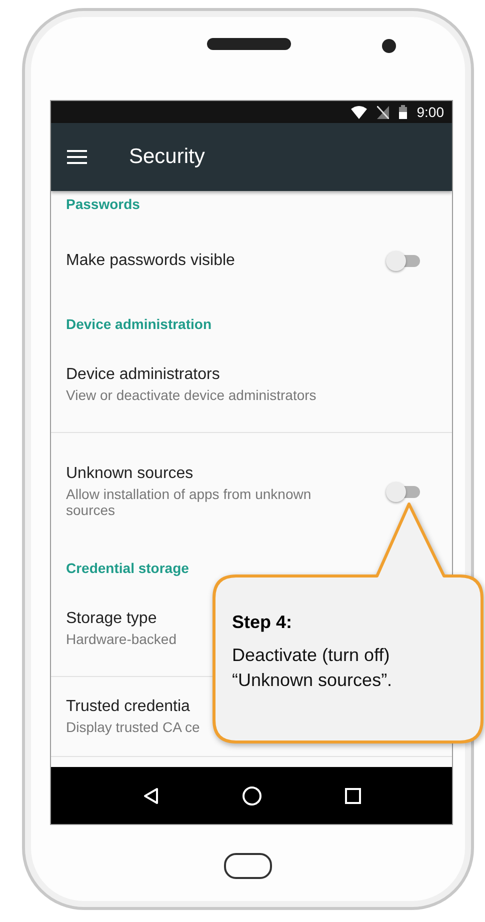  What do you see at coordinates (382, 112) in the screenshot?
I see `no-sim-icon` at bounding box center [382, 112].